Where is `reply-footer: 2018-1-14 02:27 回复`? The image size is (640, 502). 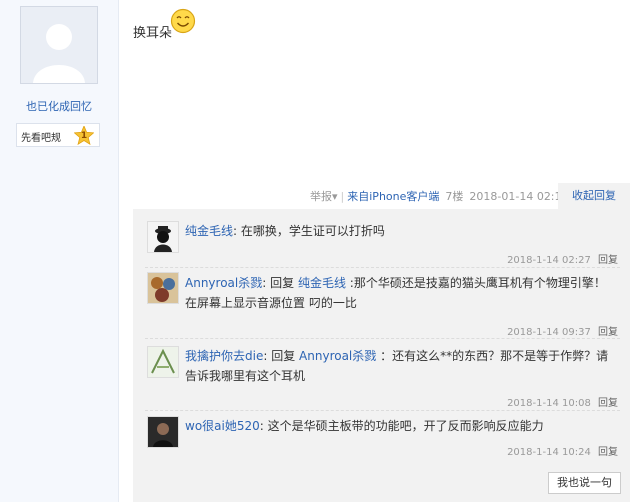
reply-footer: 2018-1-14 02:27 回复 is located at coordinates (562, 258).